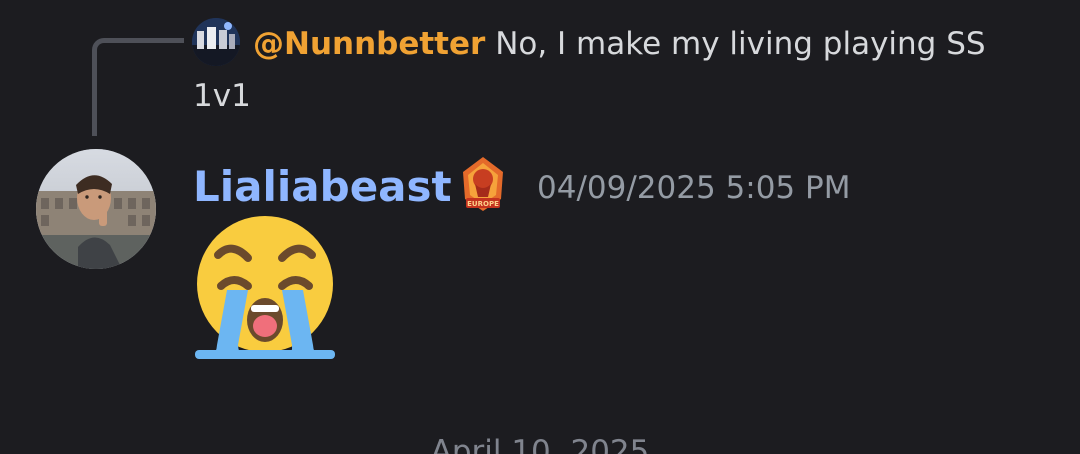 Image resolution: width=1080 pixels, height=454 pixels. I want to click on loudly-crying-face-icon, so click(265, 290).